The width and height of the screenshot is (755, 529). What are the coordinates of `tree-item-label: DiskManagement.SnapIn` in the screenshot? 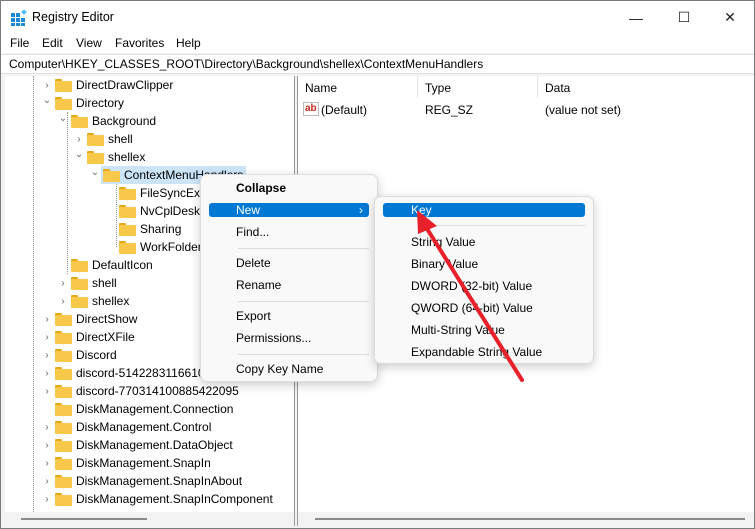 It's located at (143, 463).